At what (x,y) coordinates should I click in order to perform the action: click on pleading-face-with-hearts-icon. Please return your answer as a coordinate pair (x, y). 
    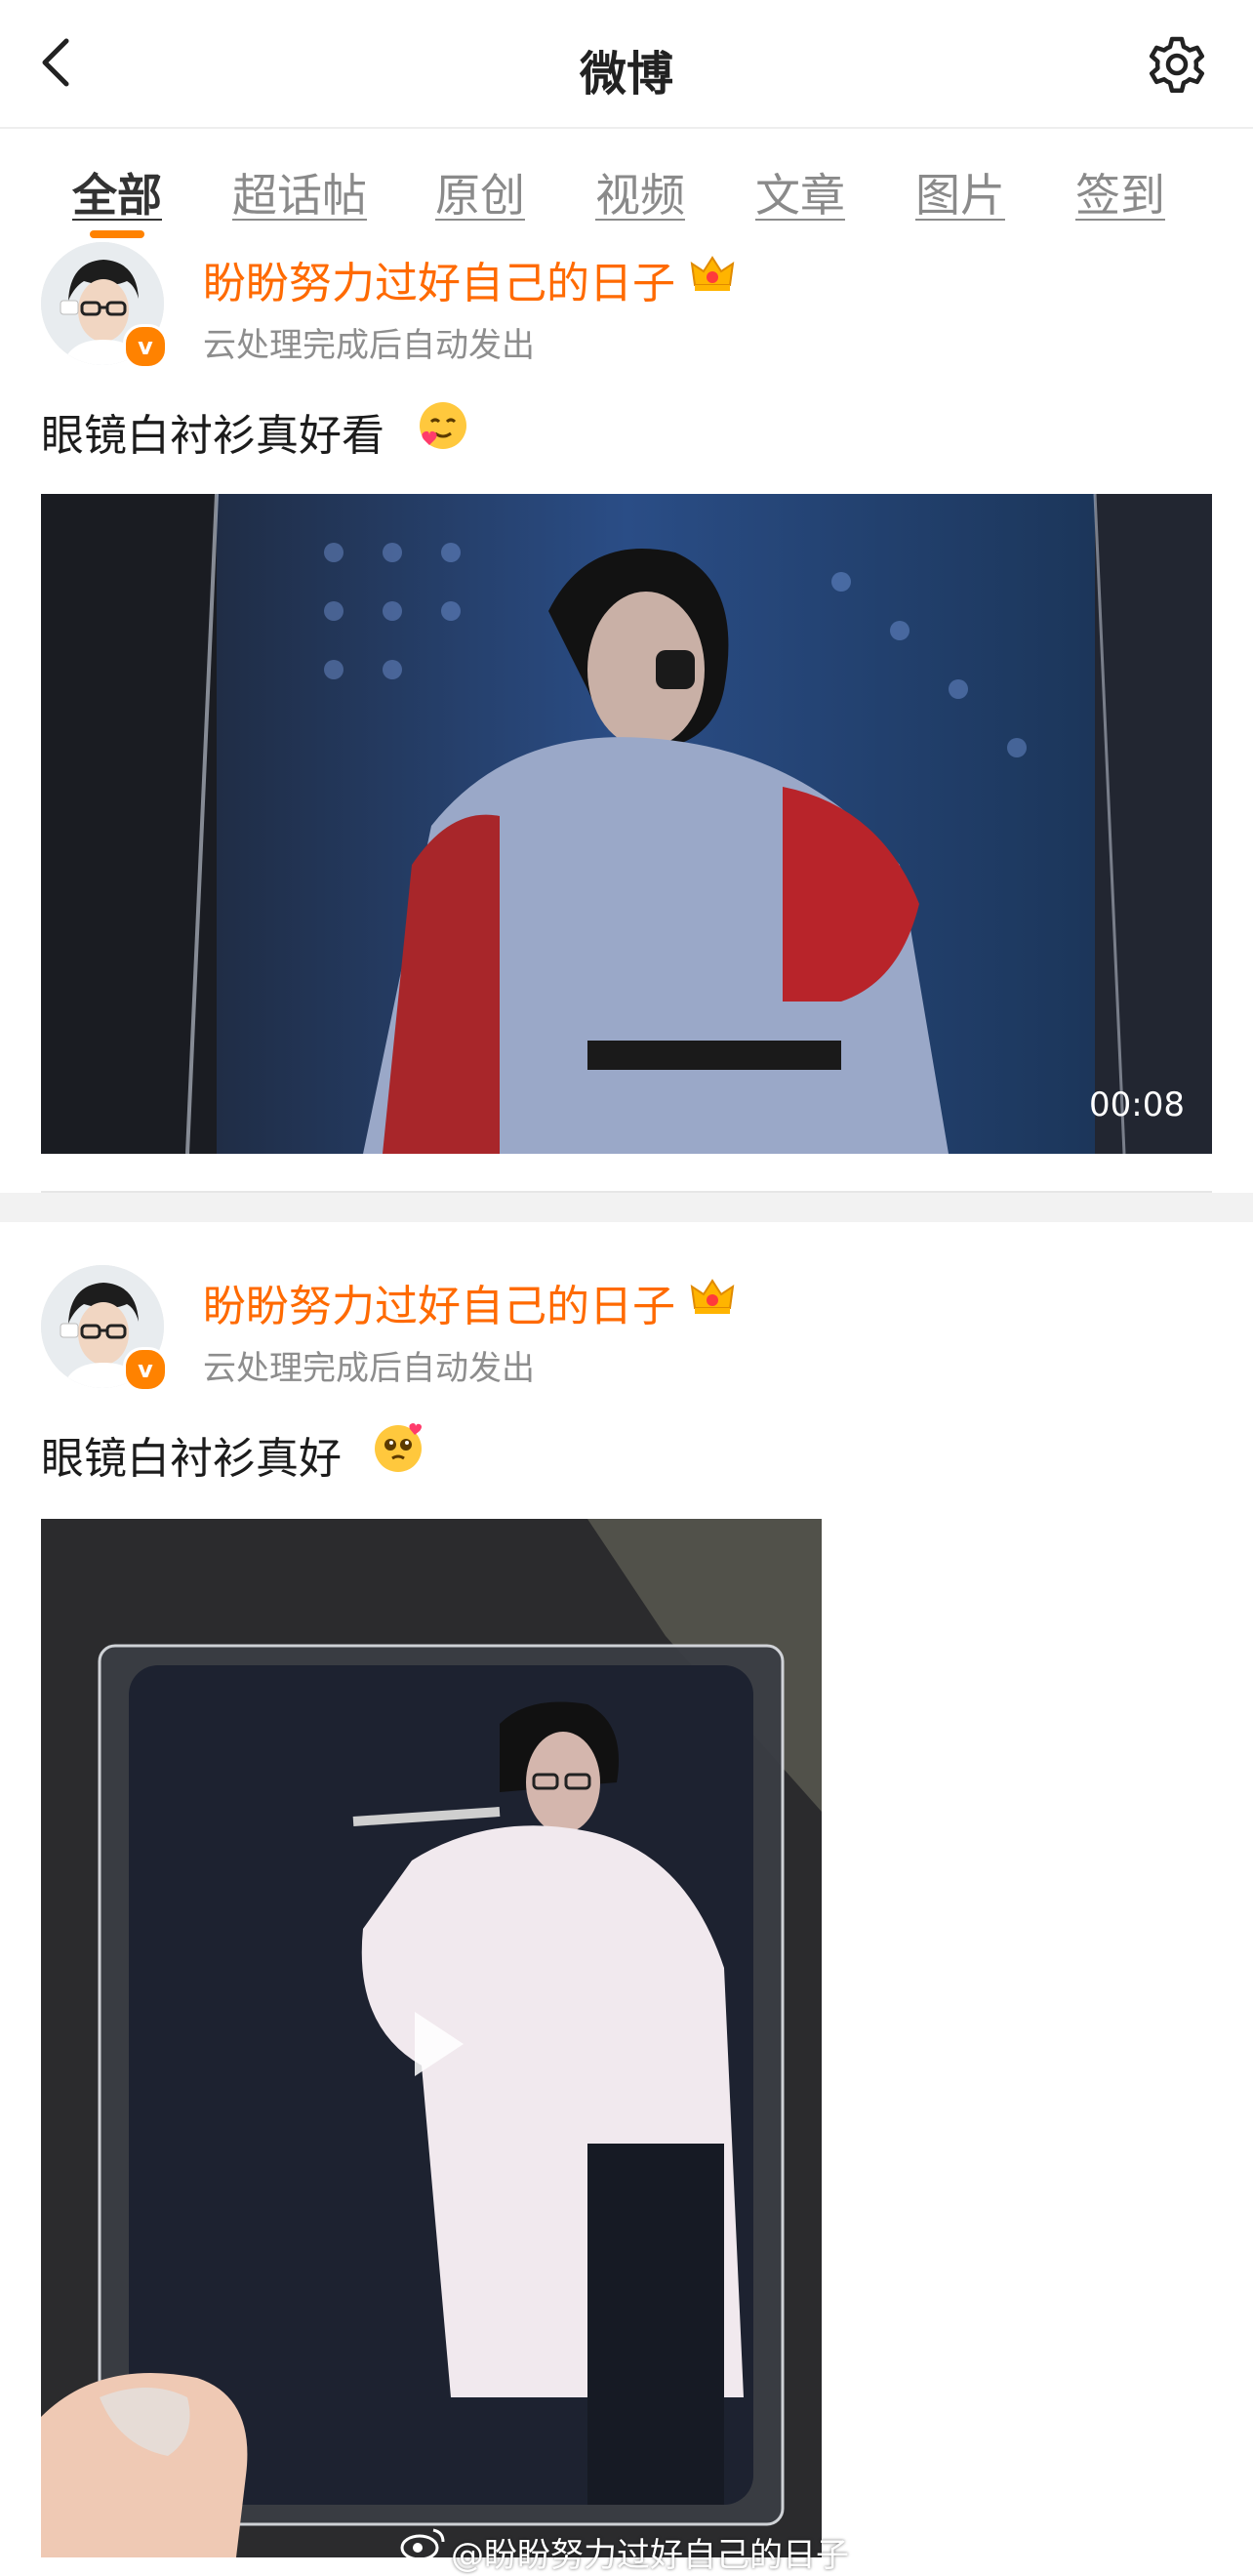
    Looking at the image, I should click on (398, 1447).